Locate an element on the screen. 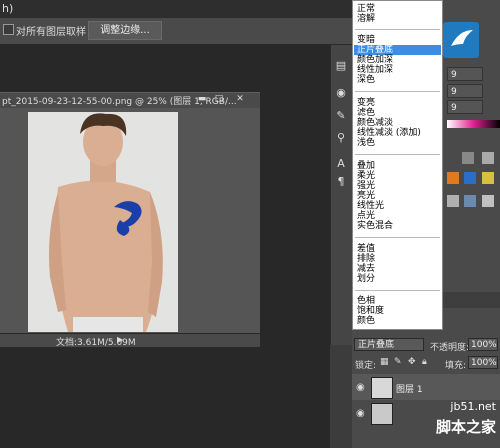 The width and height of the screenshot is (500, 448). lock-label: 锁定: is located at coordinates (366, 366).